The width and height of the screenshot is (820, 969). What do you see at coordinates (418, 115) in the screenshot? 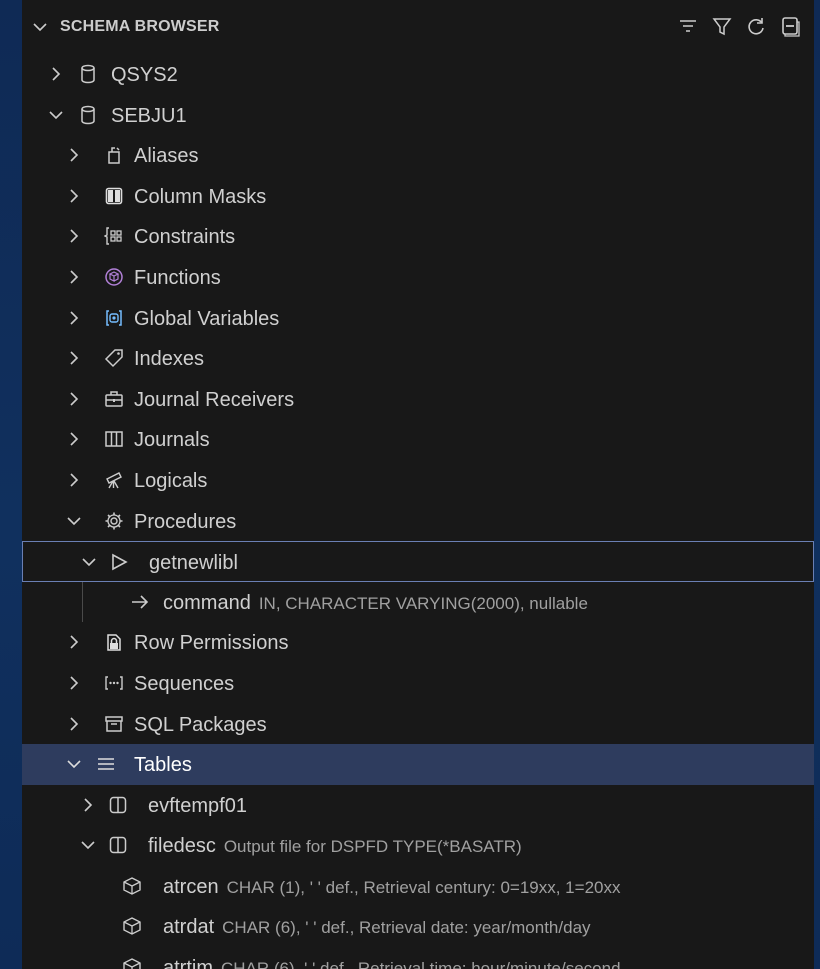
I see `tree-item-sebju1: SEBJU1` at bounding box center [418, 115].